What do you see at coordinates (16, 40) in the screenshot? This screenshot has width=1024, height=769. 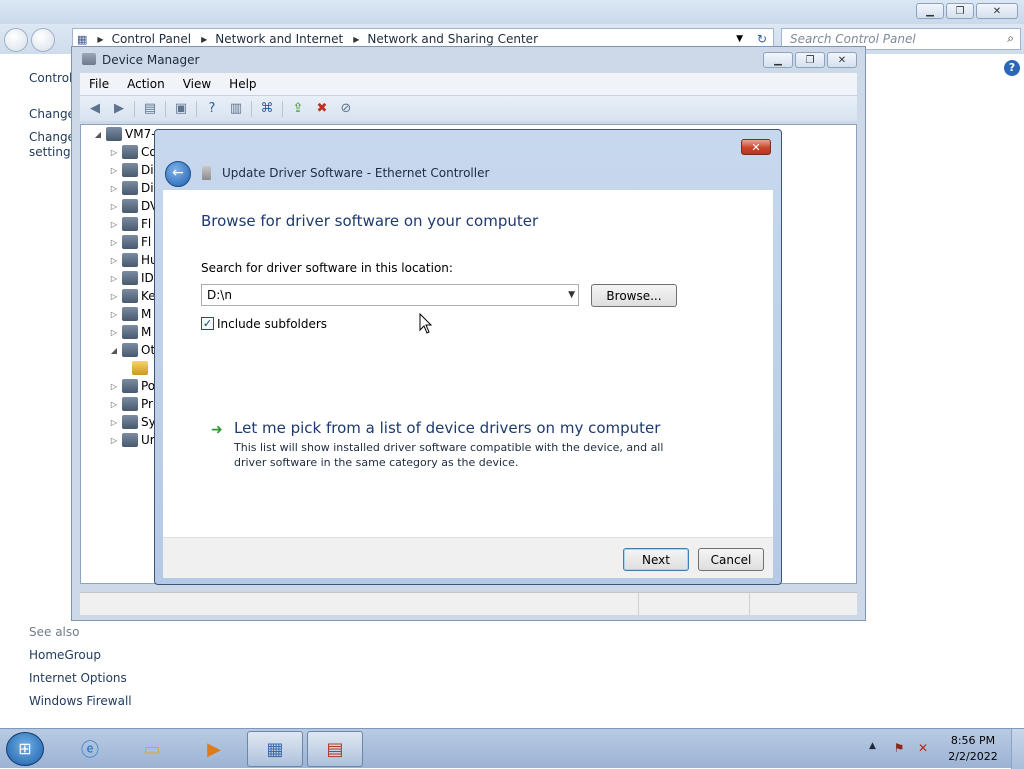 I see `back-nav-button` at bounding box center [16, 40].